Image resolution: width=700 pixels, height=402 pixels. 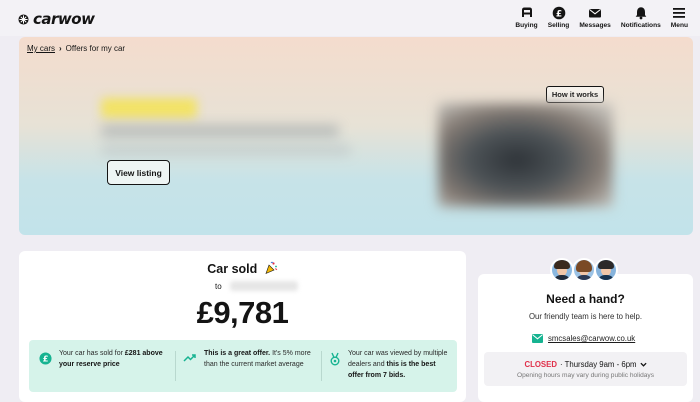 I want to click on award-medal-icon, so click(x=335, y=359).